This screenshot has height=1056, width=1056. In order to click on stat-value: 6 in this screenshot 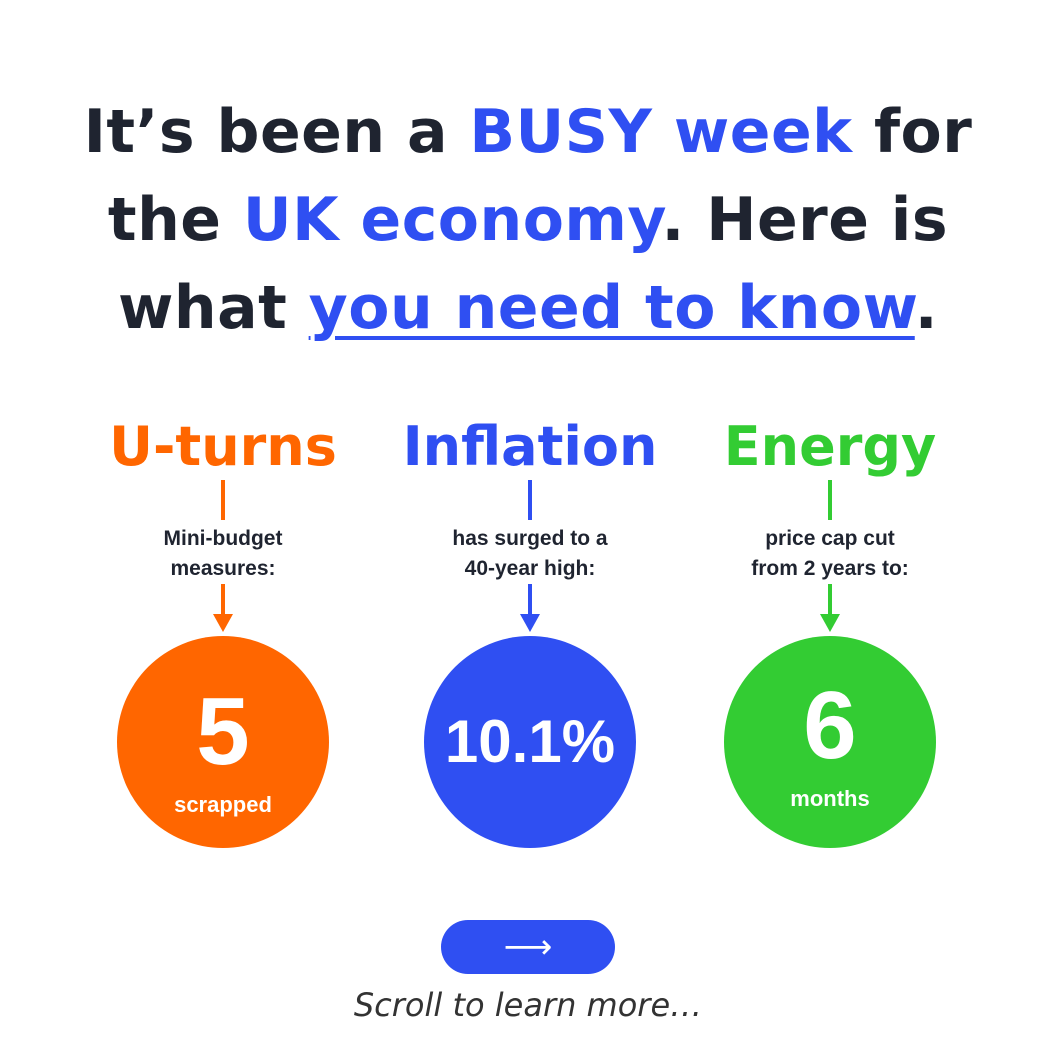, I will do `click(830, 725)`.